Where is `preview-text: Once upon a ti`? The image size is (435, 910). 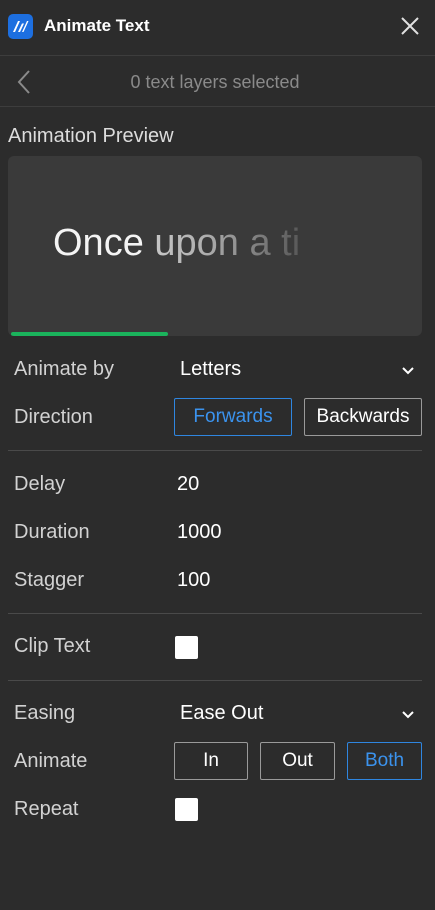 preview-text: Once upon a ti is located at coordinates (188, 243).